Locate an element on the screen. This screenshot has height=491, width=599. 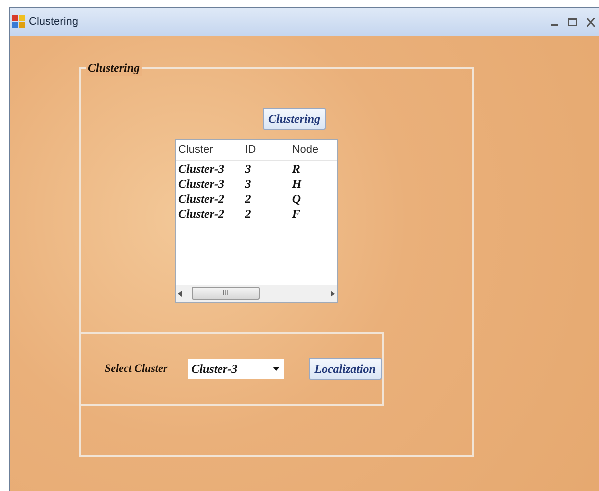
table-cell-text: H is located at coordinates (297, 183).